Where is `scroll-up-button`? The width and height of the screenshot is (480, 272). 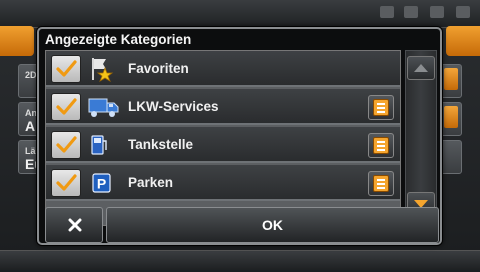 scroll-up-button is located at coordinates (421, 68).